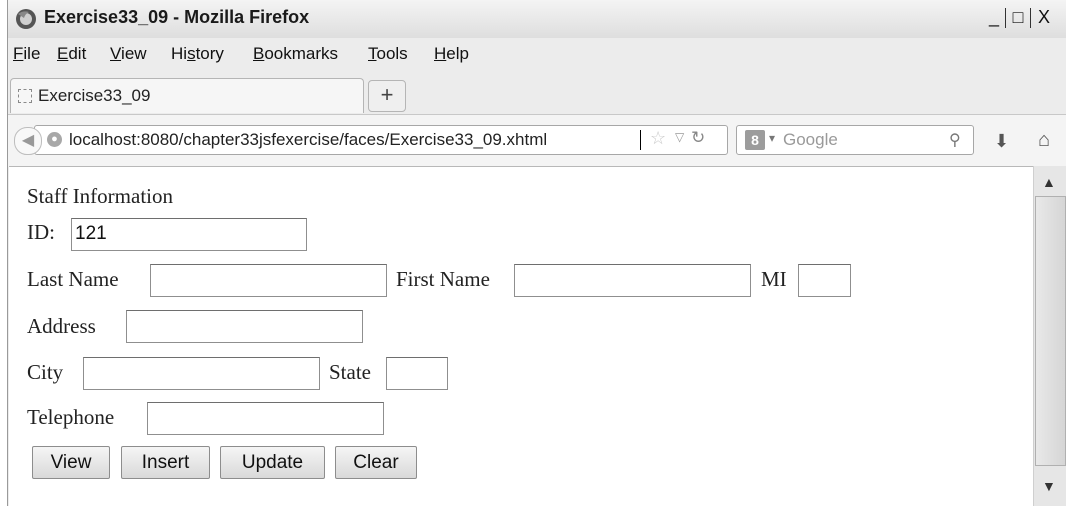  I want to click on vertical-scrollbar: ▲ ▼, so click(1049, 336).